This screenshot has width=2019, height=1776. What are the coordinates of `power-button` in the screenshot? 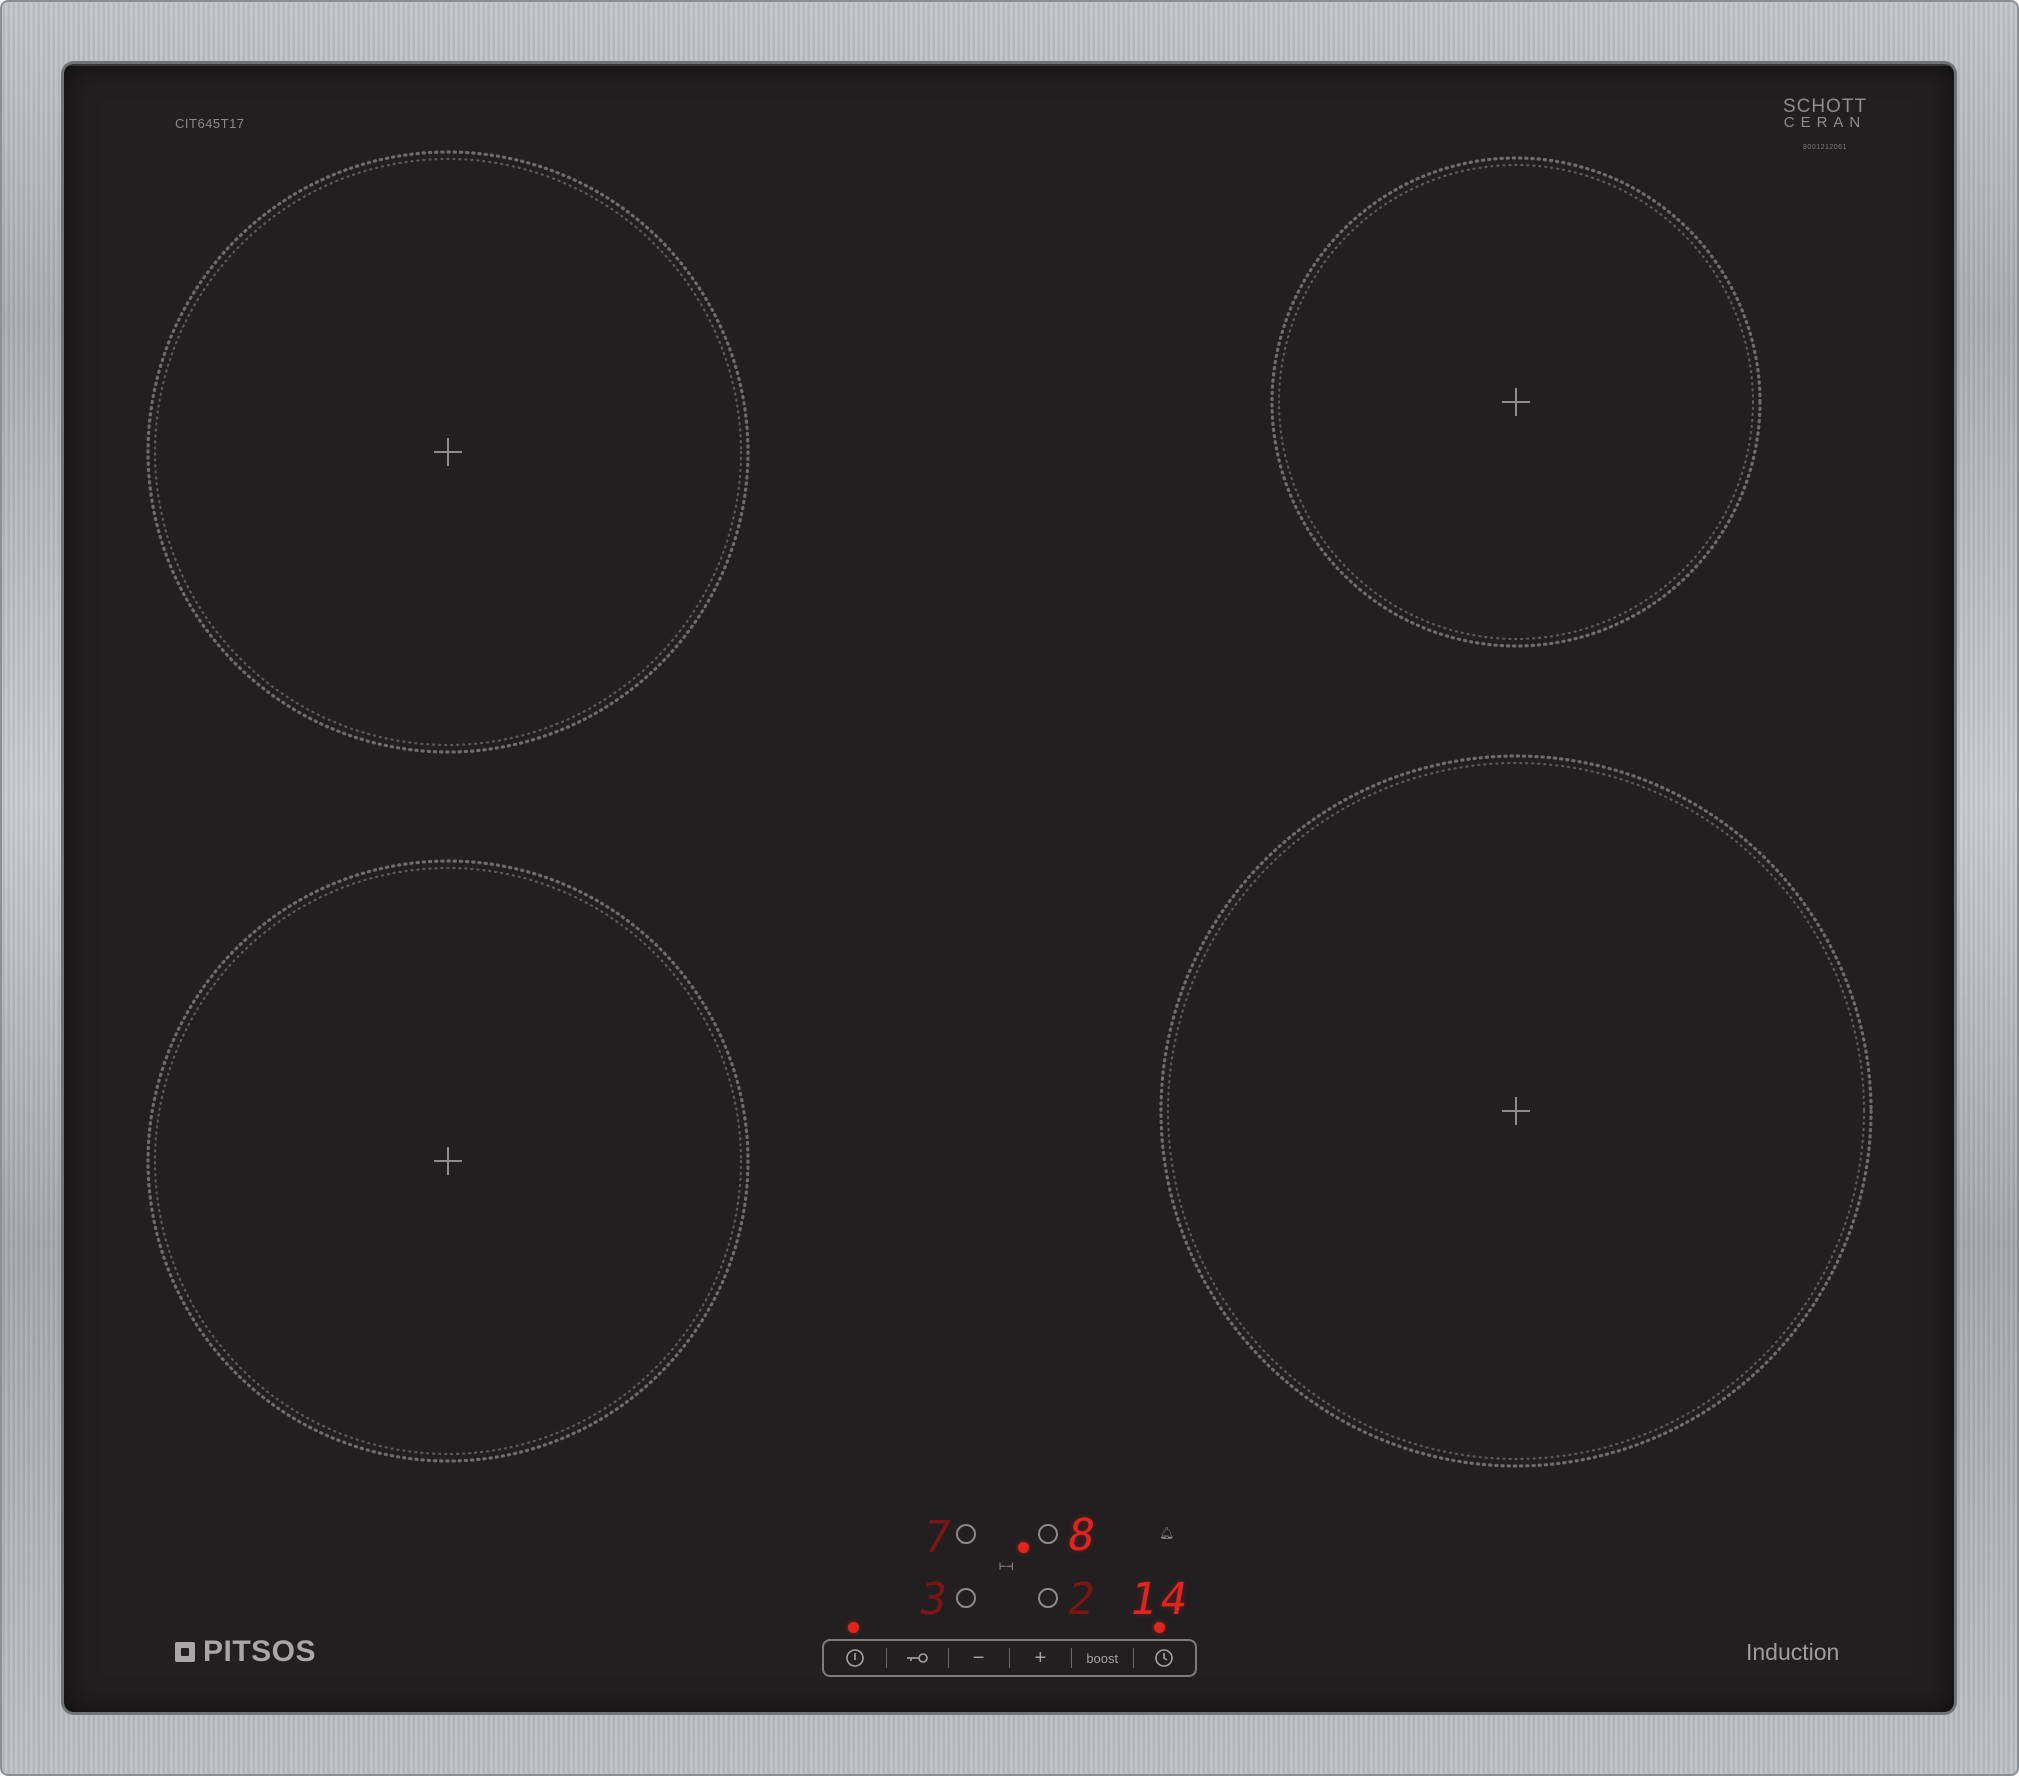 It's located at (855, 1658).